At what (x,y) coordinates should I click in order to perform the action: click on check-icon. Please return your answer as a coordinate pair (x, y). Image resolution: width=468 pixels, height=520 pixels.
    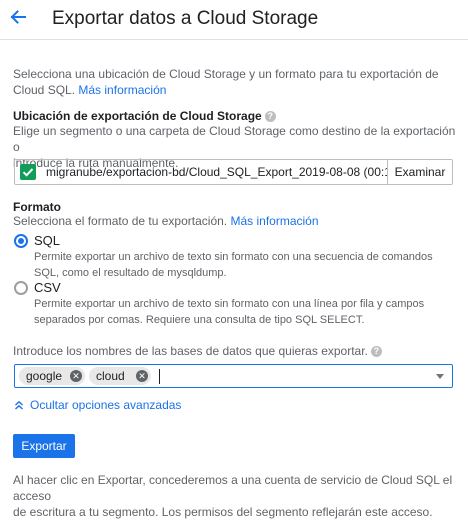
    Looking at the image, I should click on (28, 172).